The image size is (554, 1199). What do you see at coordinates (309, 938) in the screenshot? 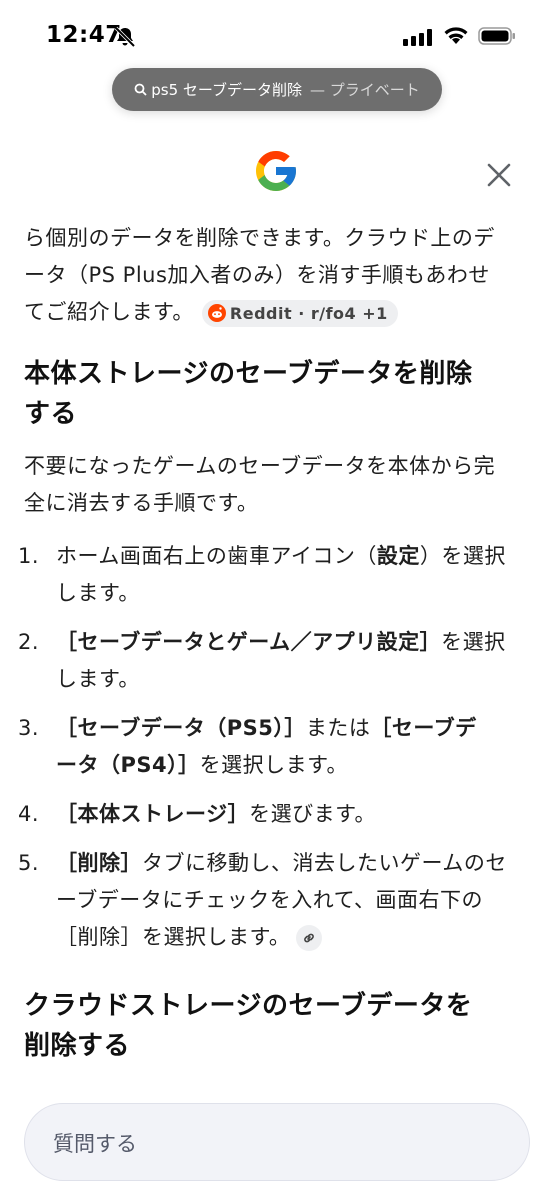
I see `link-icon` at bounding box center [309, 938].